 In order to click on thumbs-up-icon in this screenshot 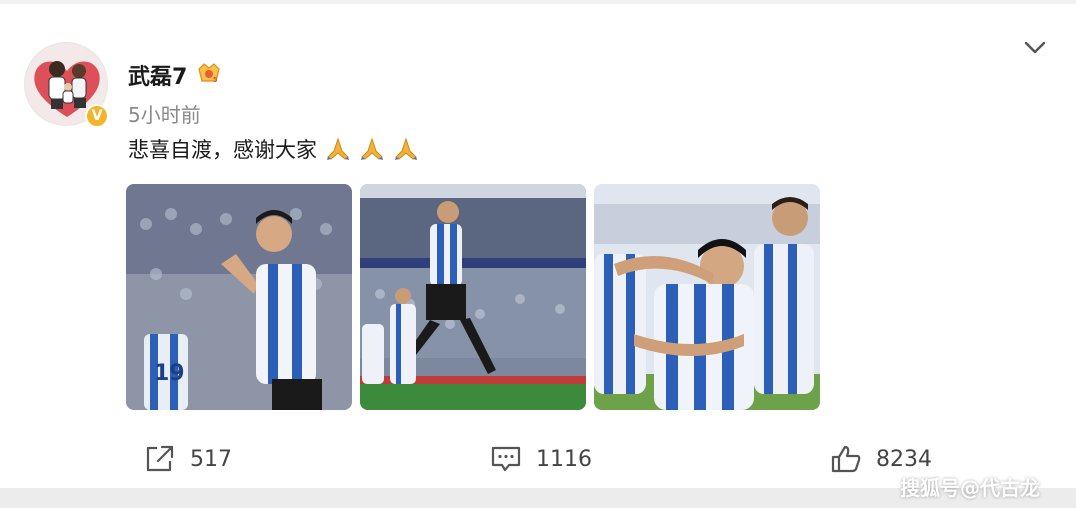, I will do `click(846, 459)`.